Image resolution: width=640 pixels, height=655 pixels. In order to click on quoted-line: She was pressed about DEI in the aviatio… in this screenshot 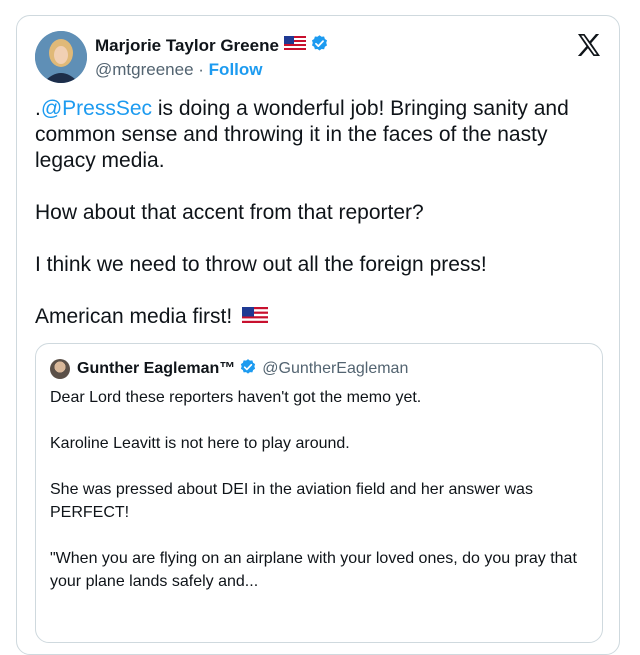, I will do `click(291, 501)`.